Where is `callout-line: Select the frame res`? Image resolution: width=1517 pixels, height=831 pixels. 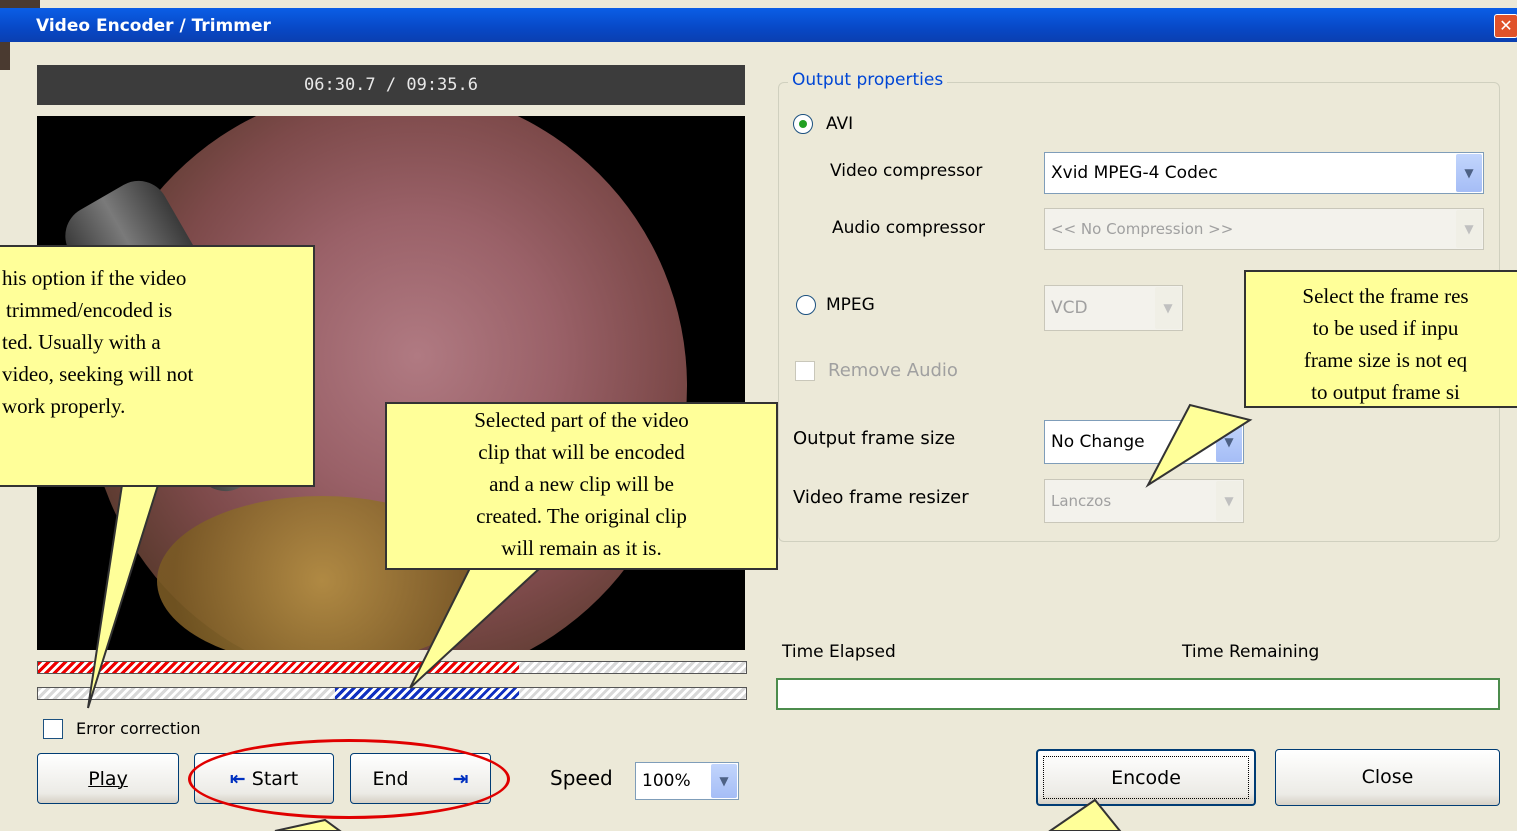
callout-line: Select the frame res is located at coordinates (1385, 296).